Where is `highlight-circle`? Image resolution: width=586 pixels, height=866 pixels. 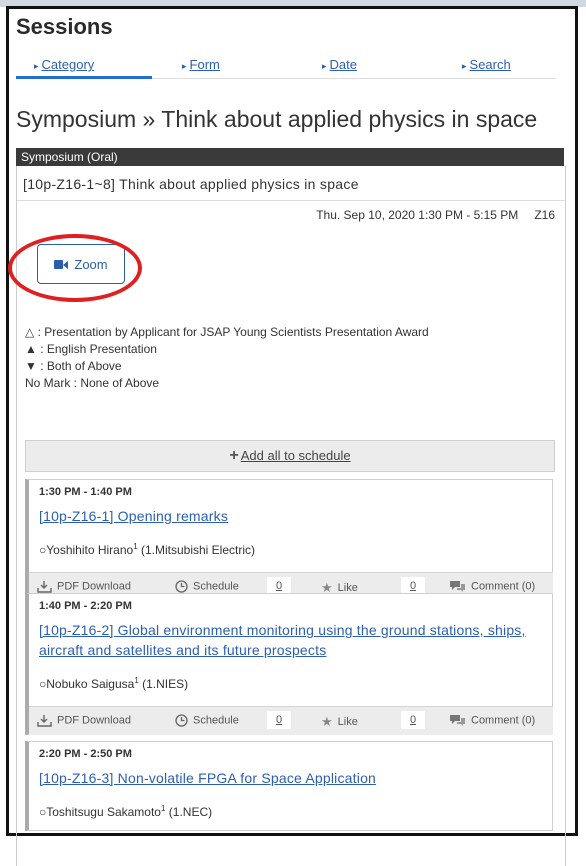 highlight-circle is located at coordinates (75, 268).